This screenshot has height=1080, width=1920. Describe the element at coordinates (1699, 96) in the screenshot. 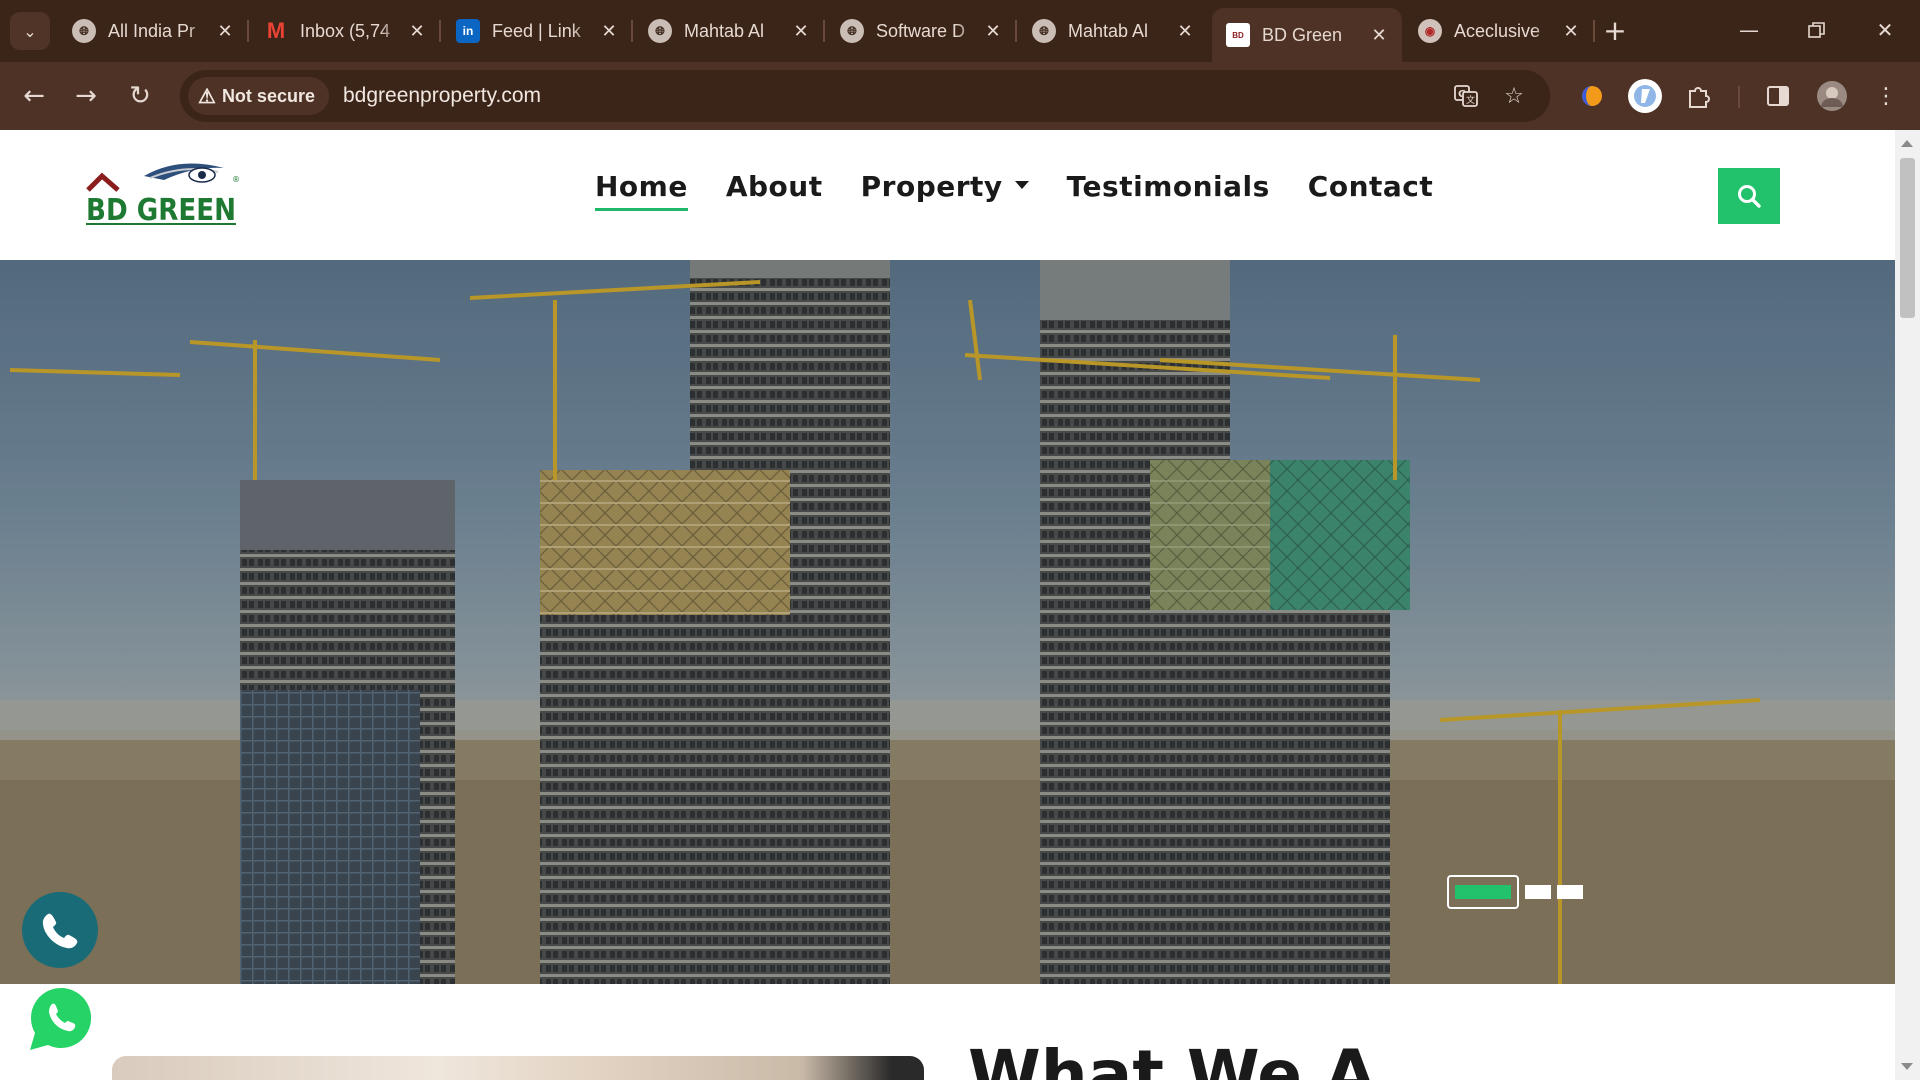

I see `puzzle-icon` at that location.